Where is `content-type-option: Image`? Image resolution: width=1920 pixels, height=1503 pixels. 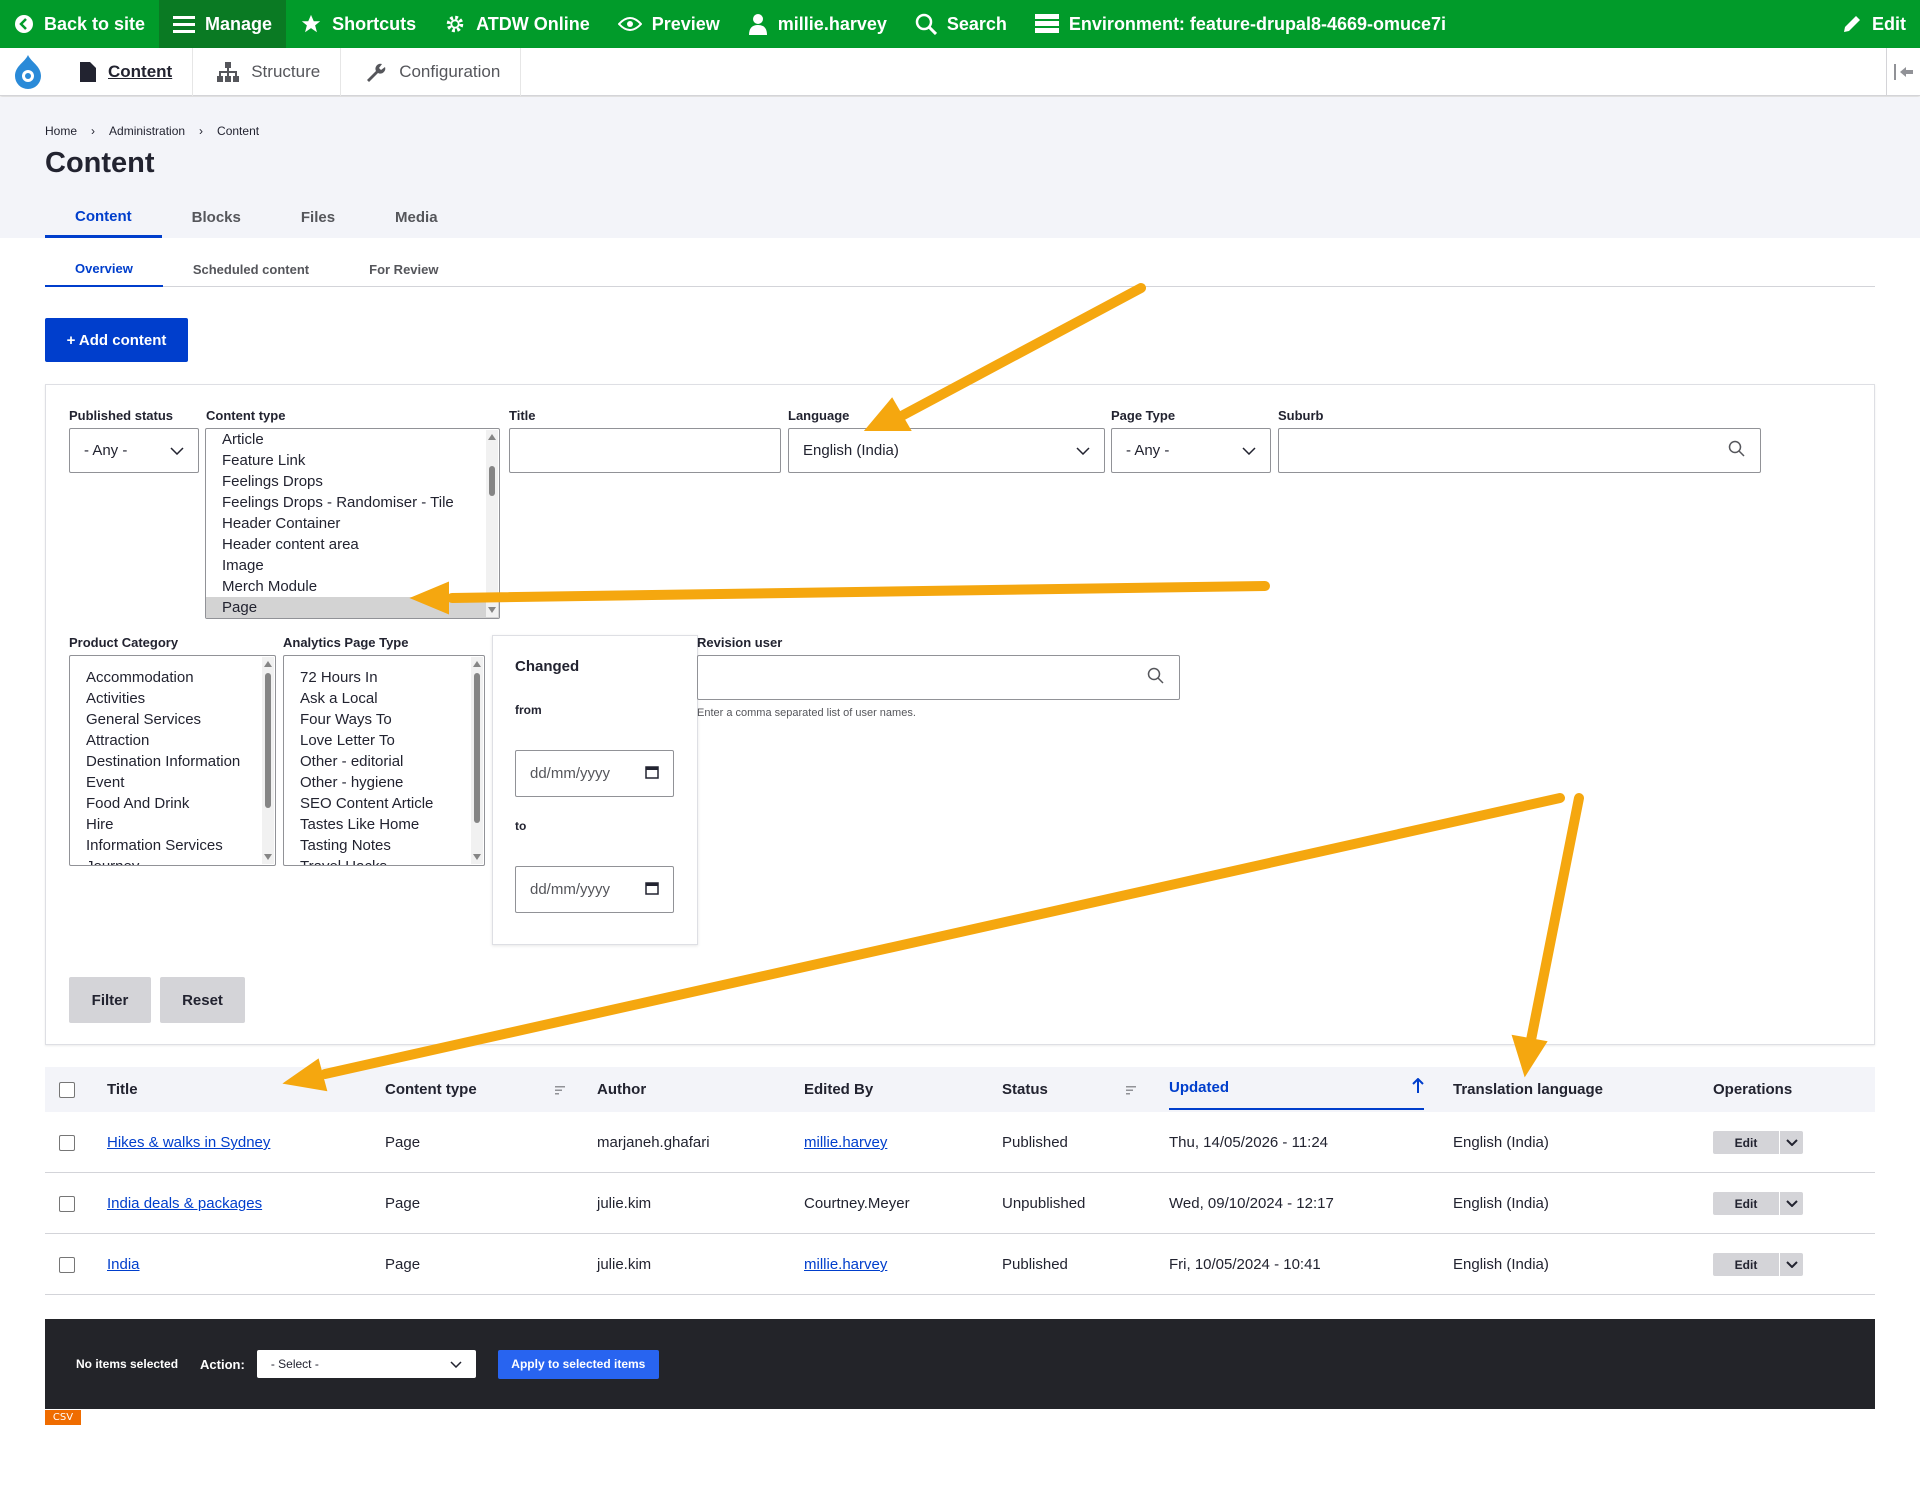
content-type-option: Image is located at coordinates (352, 565).